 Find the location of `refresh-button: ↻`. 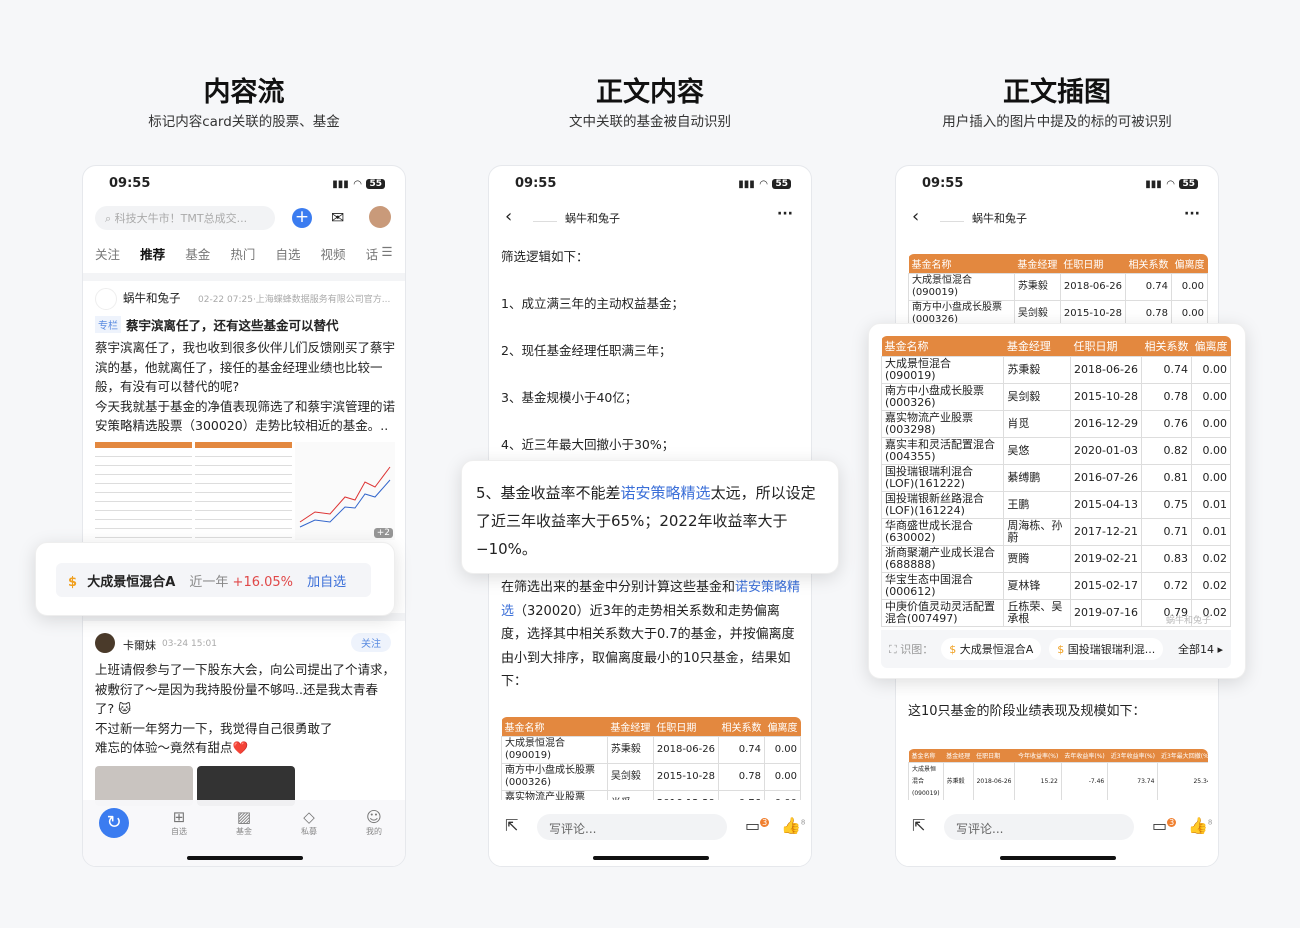

refresh-button: ↻ is located at coordinates (114, 823).